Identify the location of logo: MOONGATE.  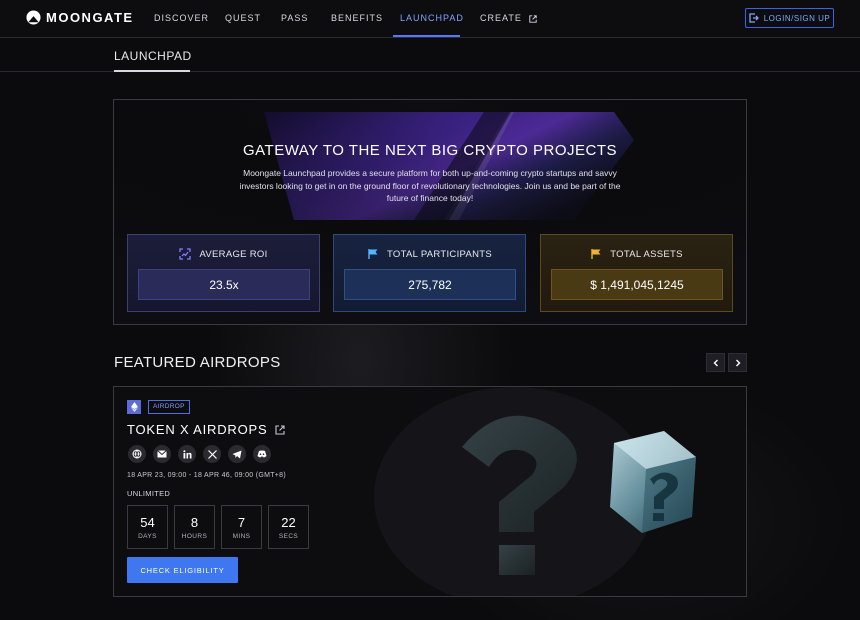
(80, 17).